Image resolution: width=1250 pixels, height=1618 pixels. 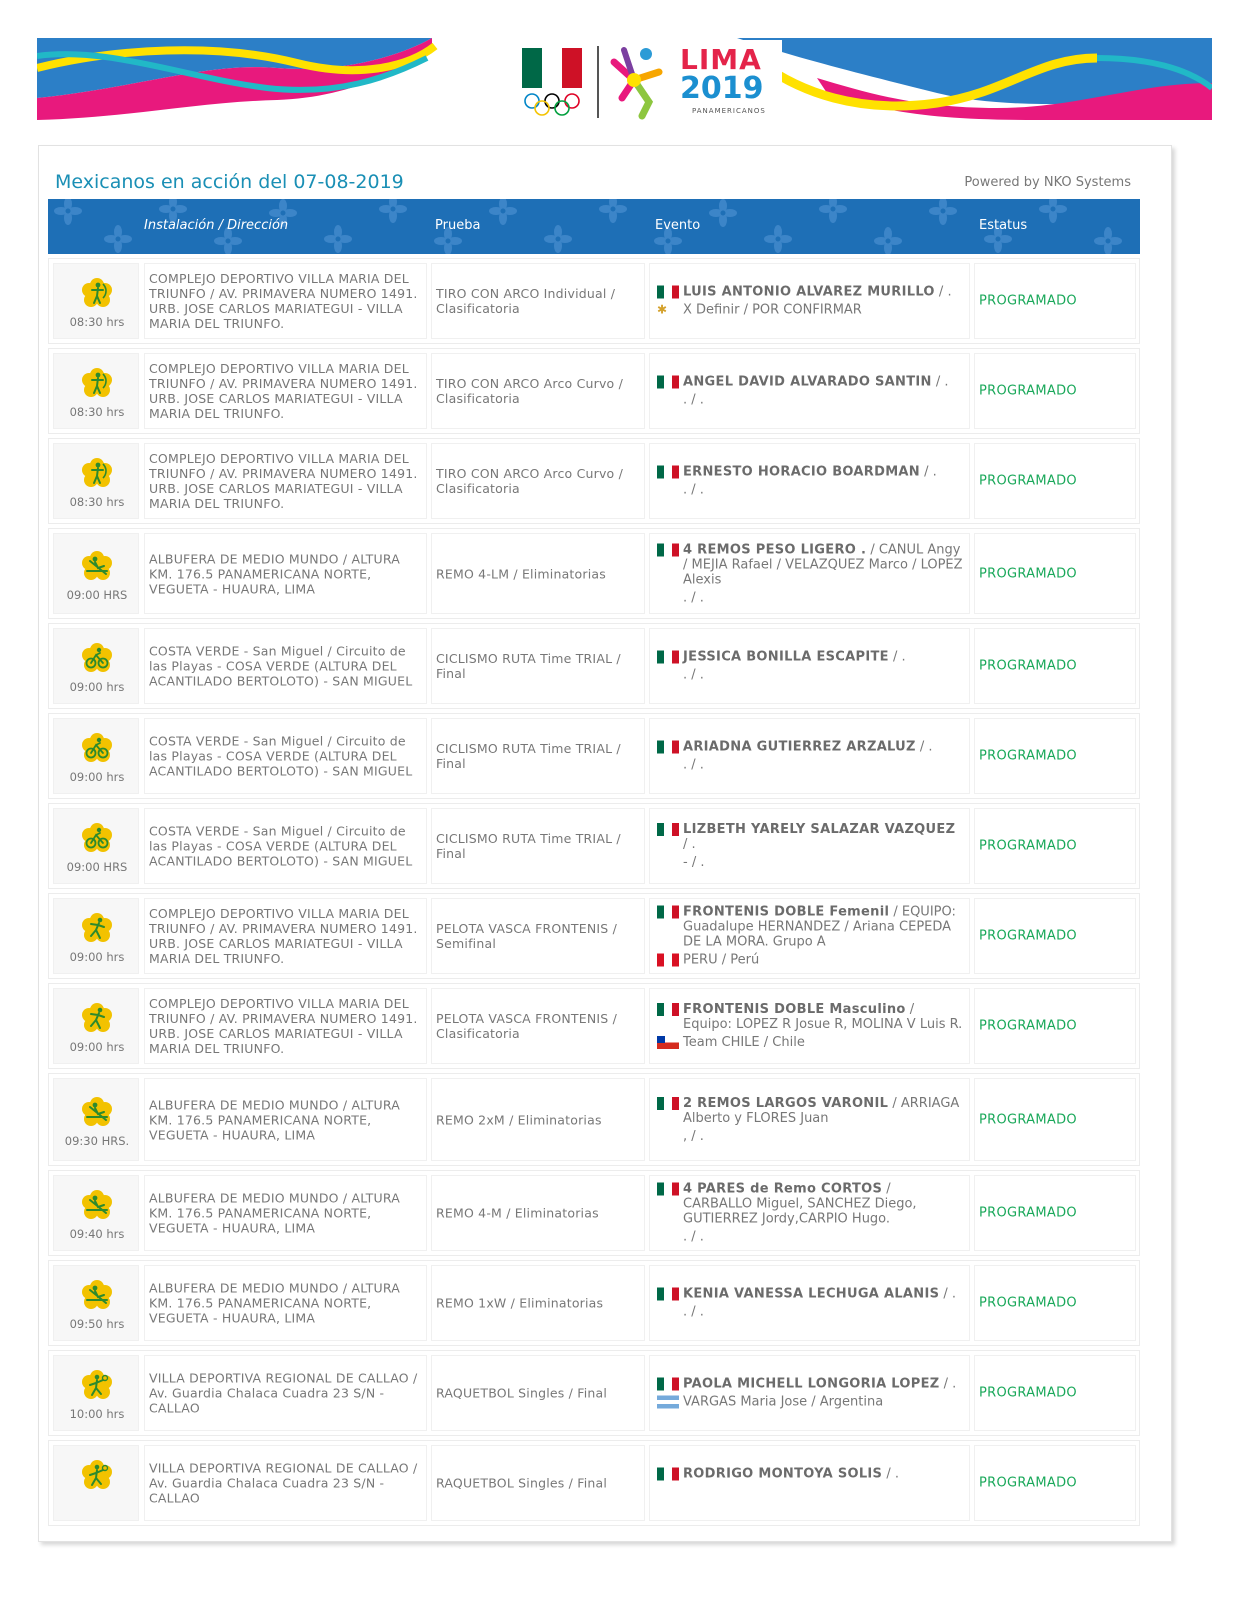 I want to click on athlete-name: 4 PARES de Remo CORTOS, so click(x=783, y=1189).